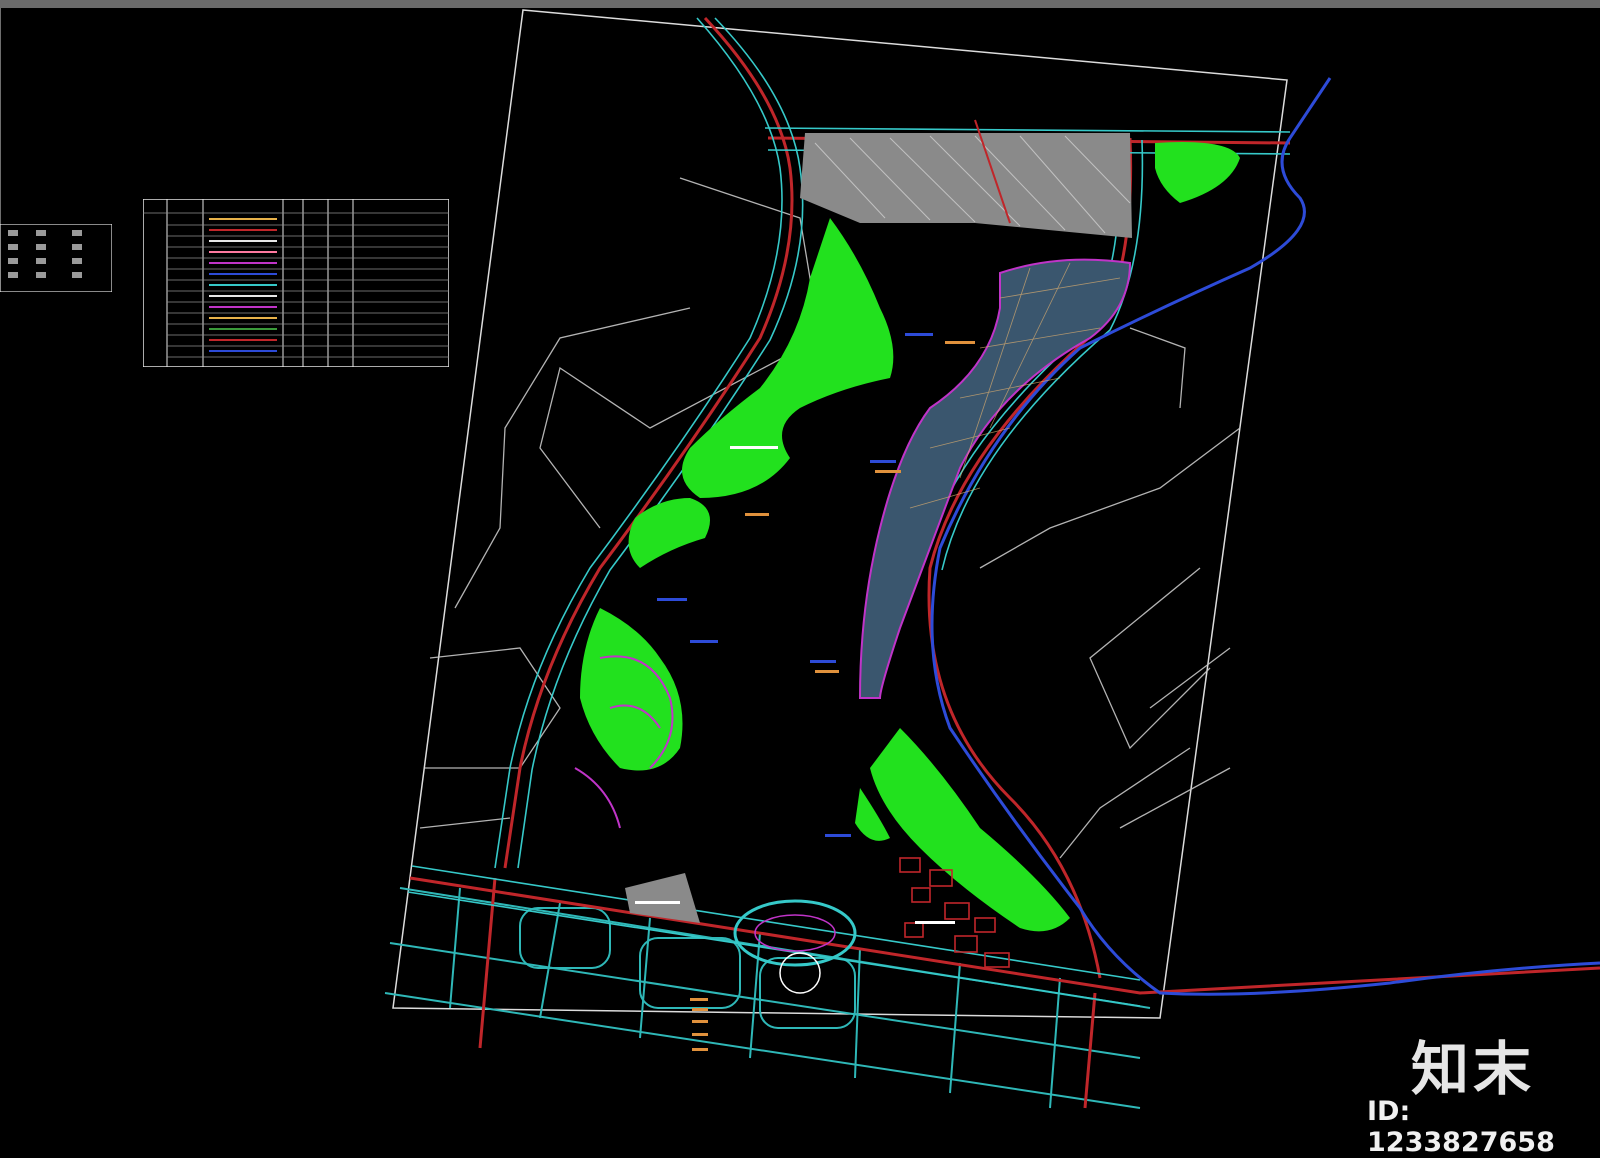 The width and height of the screenshot is (1600, 1158). I want to click on asset-id-label: ID: 1233827658, so click(1461, 1127).